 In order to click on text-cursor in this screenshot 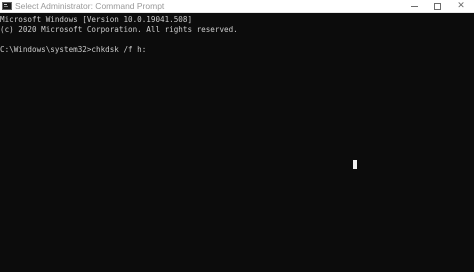, I will do `click(355, 164)`.